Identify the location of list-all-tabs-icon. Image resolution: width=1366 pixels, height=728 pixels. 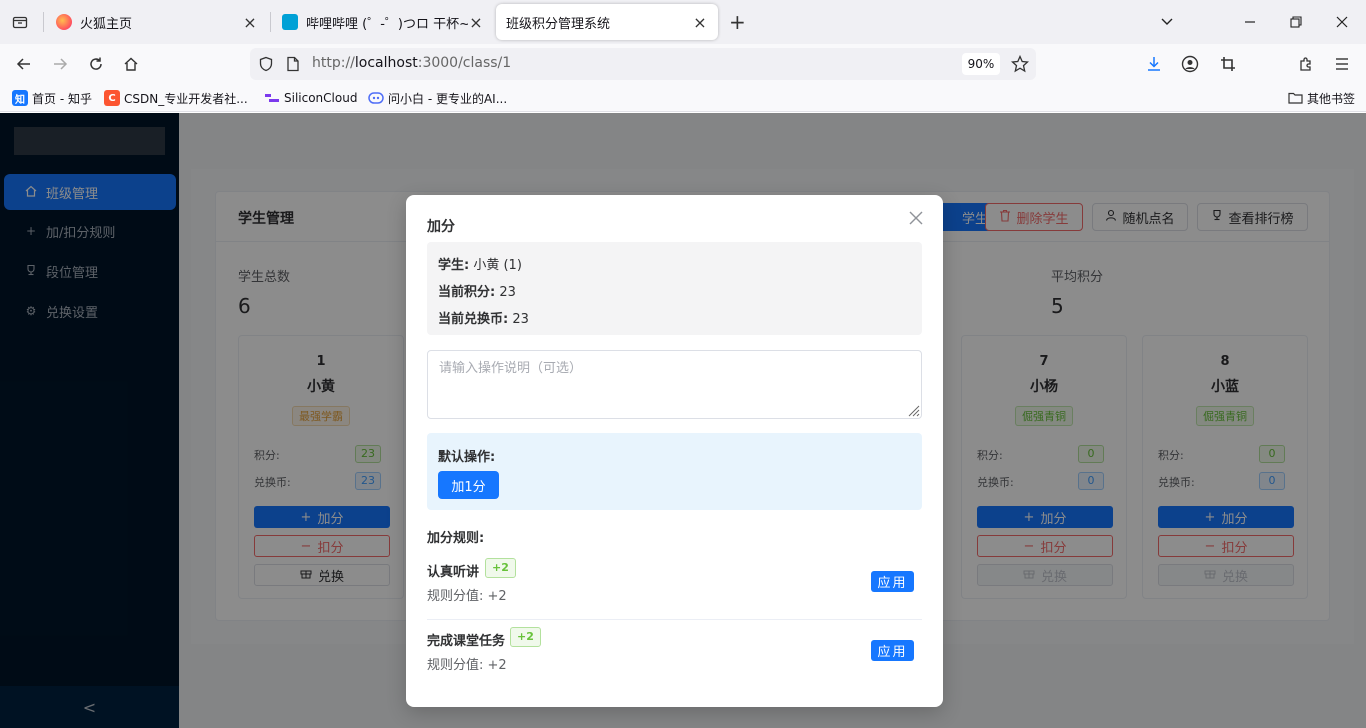
(1167, 22).